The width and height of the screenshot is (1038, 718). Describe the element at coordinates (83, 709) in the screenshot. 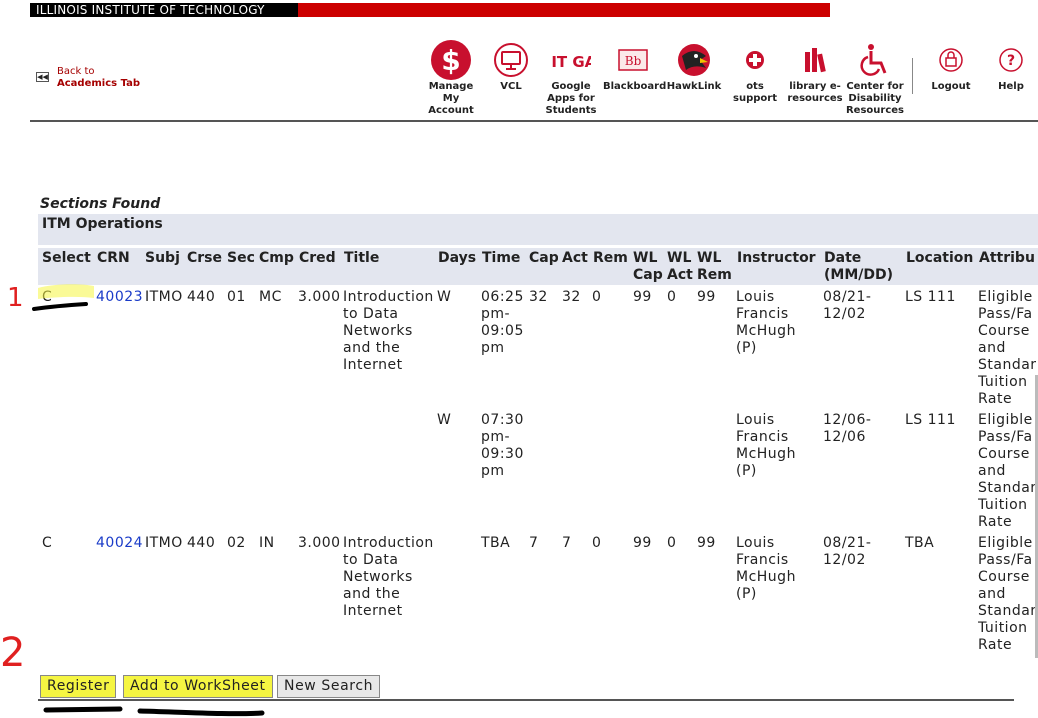

I see `register-underline-mark` at that location.